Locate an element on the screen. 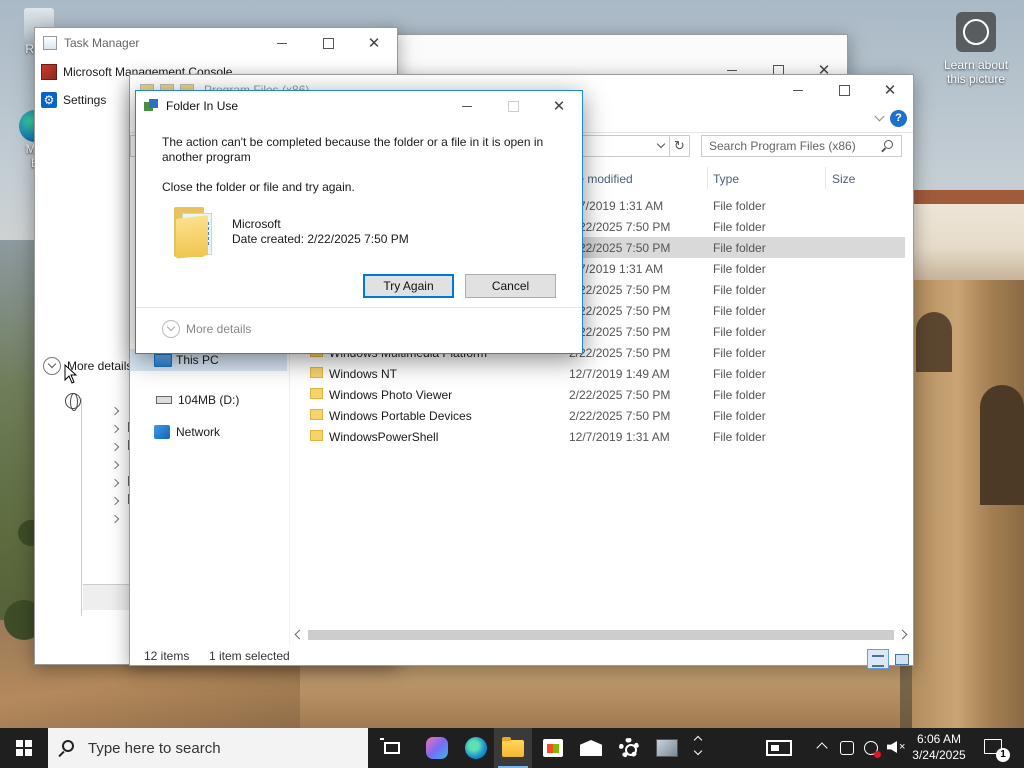 This screenshot has width=1024, height=768. task-view-icon is located at coordinates (390, 746).